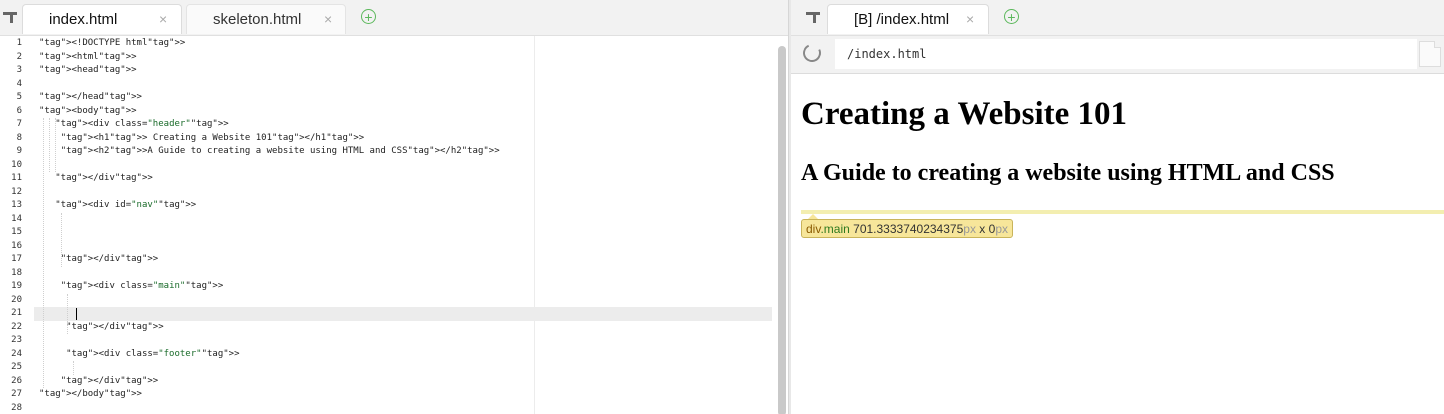 The image size is (1444, 414). Describe the element at coordinates (16, 205) in the screenshot. I see `line-number: 13` at that location.